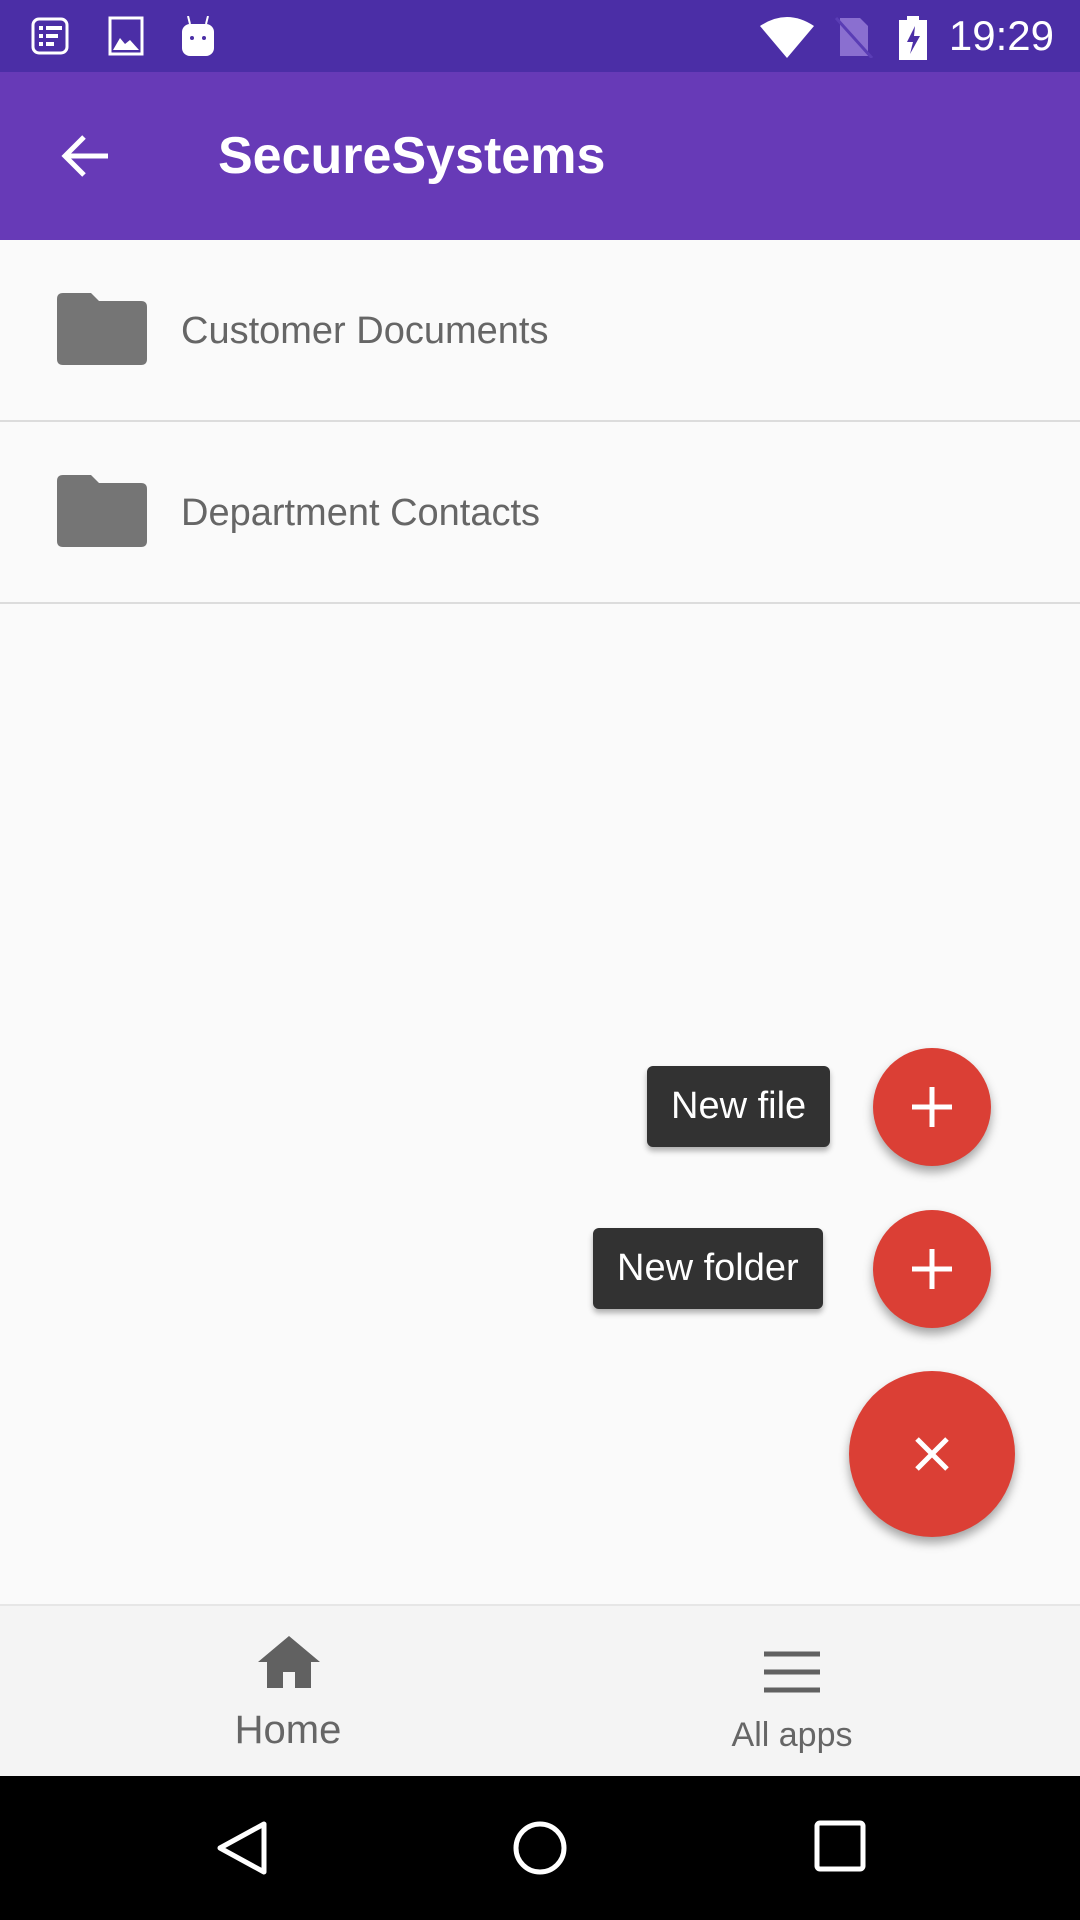 The width and height of the screenshot is (1080, 1920). I want to click on close-fab-button, so click(932, 1454).